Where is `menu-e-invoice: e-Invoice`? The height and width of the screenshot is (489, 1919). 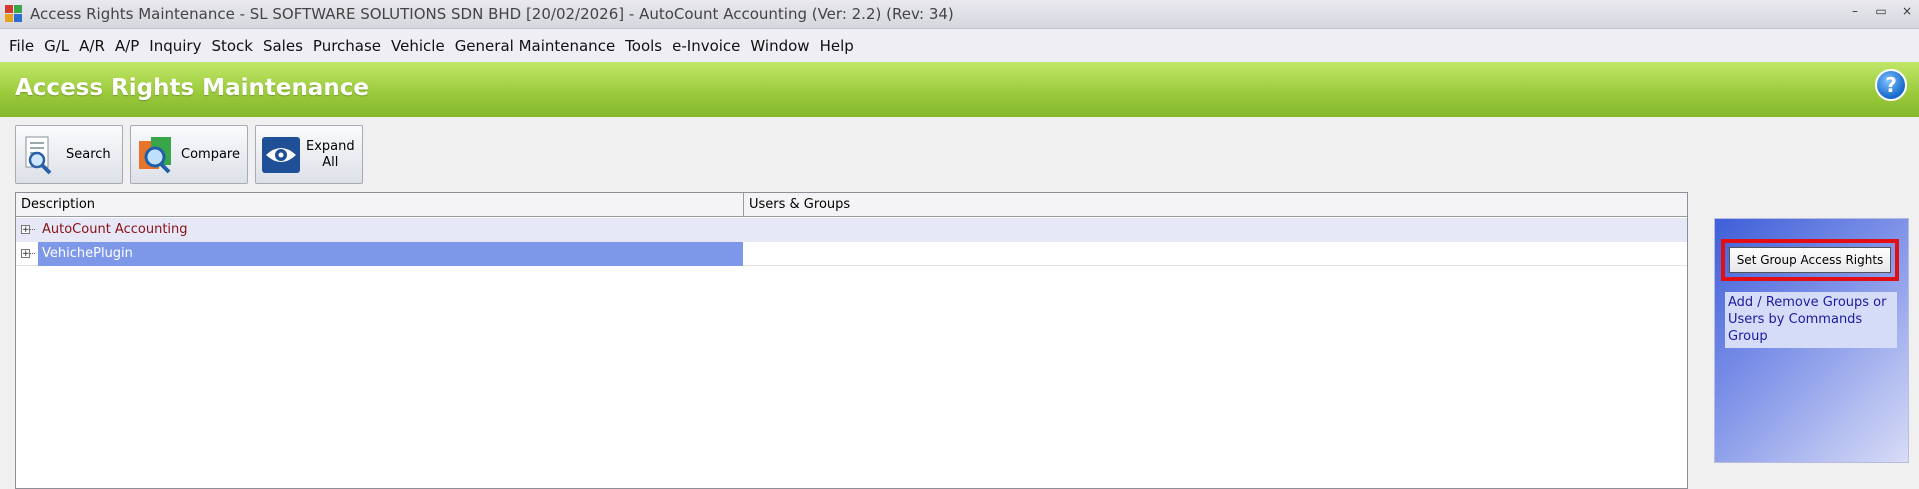
menu-e-invoice: e-Invoice is located at coordinates (706, 46).